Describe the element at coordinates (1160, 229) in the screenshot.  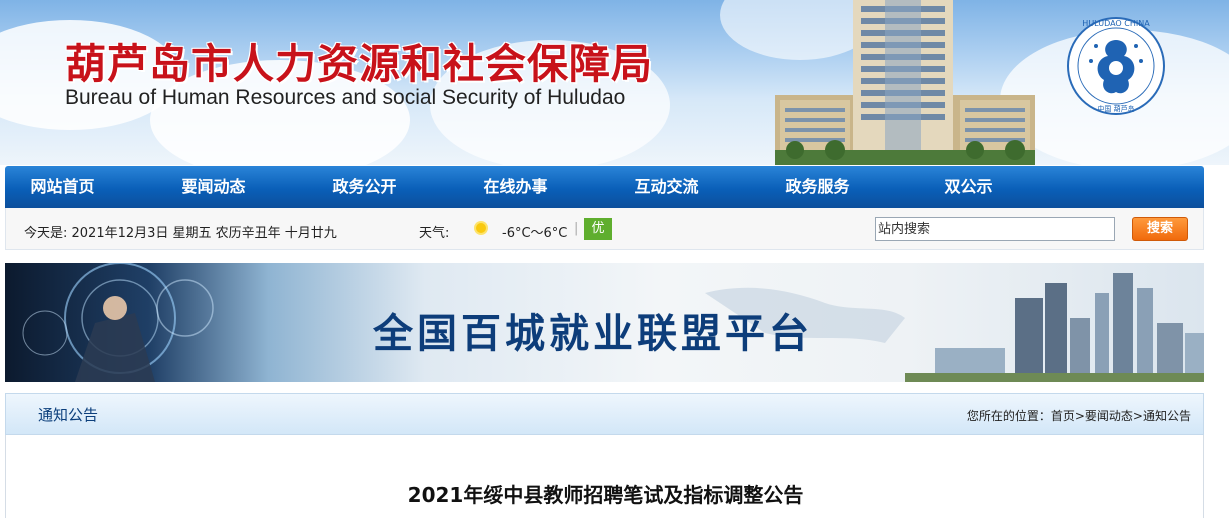
I see `search-button: 搜索` at that location.